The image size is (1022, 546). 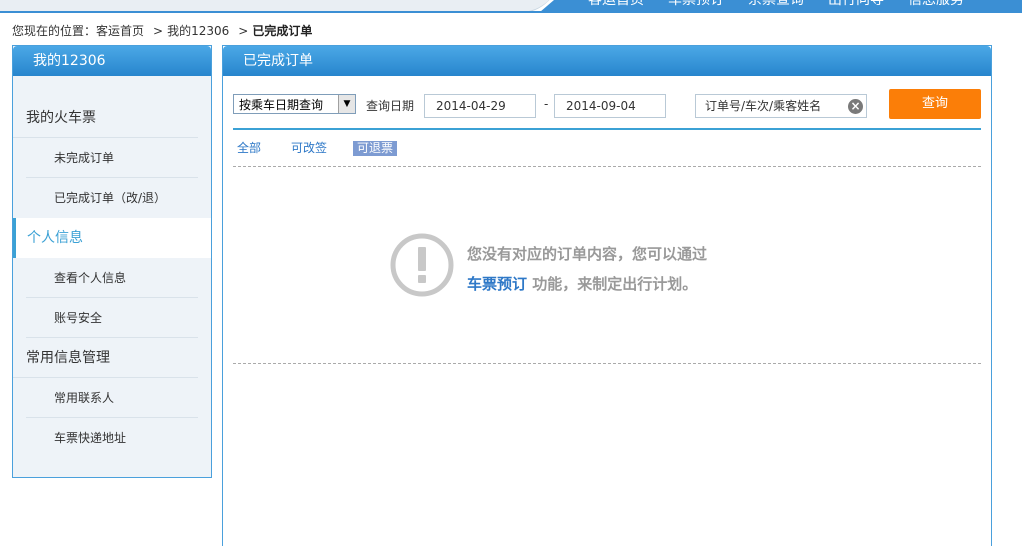 I want to click on filter-tabs: 全部 可改签 可退票, so click(x=332, y=148).